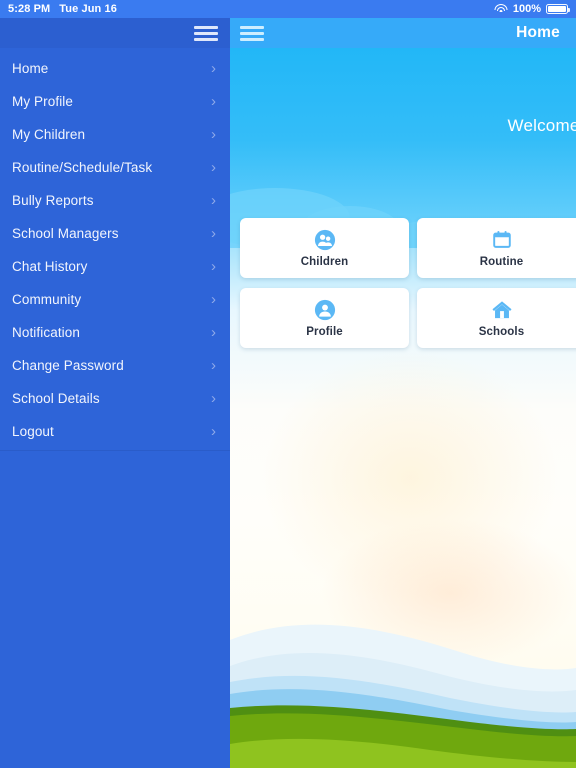 The width and height of the screenshot is (576, 768). Describe the element at coordinates (325, 240) in the screenshot. I see `two-people-icon` at that location.